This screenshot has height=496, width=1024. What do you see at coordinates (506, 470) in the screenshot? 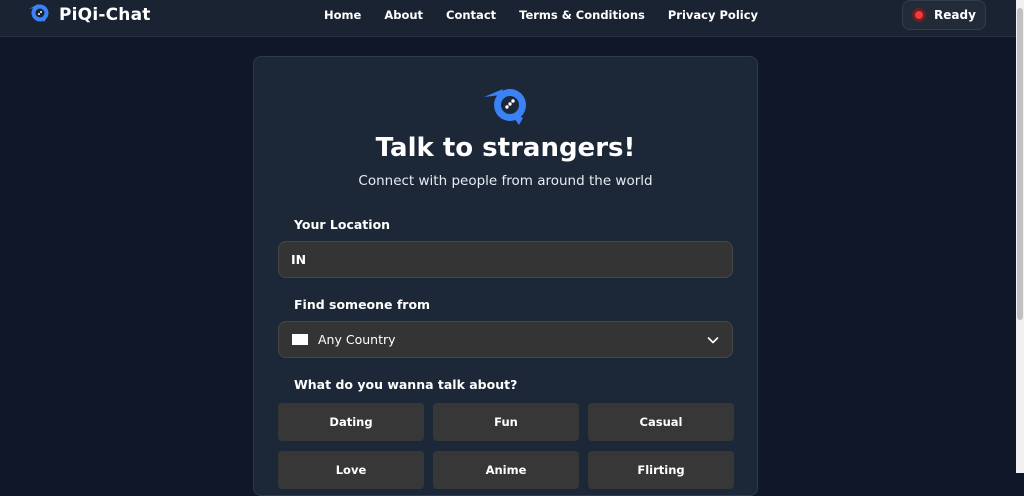
I see `topic-button-anime: Anime` at bounding box center [506, 470].